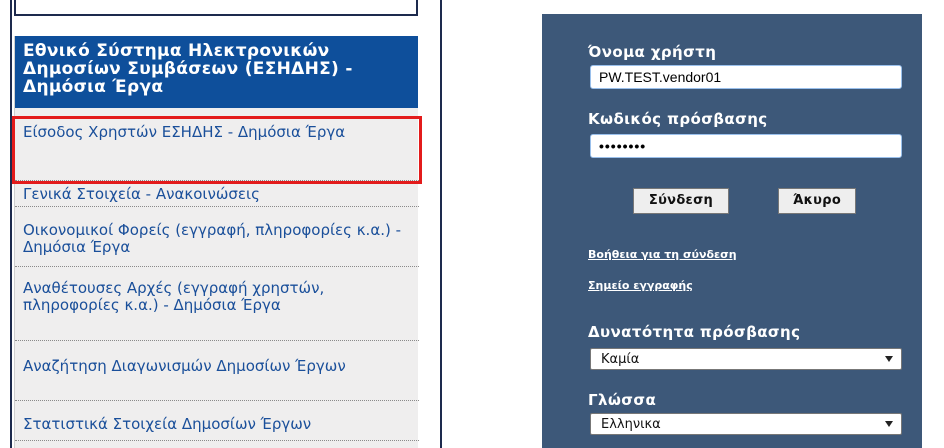 The width and height of the screenshot is (944, 448). What do you see at coordinates (622, 400) in the screenshot?
I see `language-label: Γλώσσα` at bounding box center [622, 400].